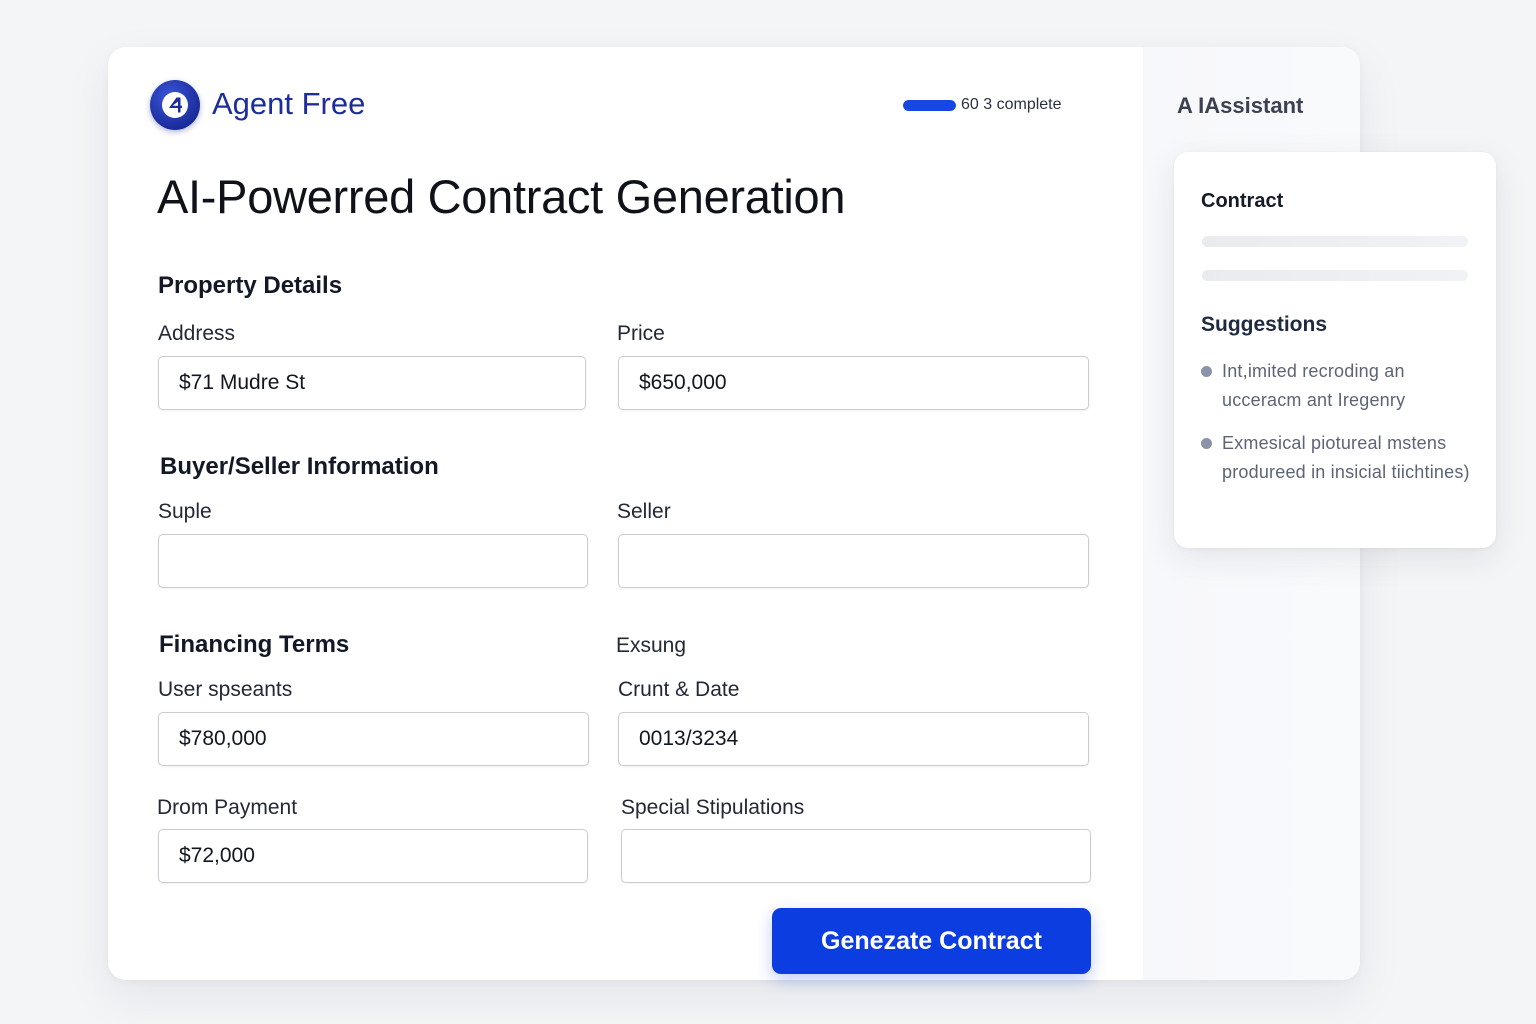 The height and width of the screenshot is (1024, 1536). Describe the element at coordinates (1242, 201) in the screenshot. I see `assistant-card-title: Contract` at that location.